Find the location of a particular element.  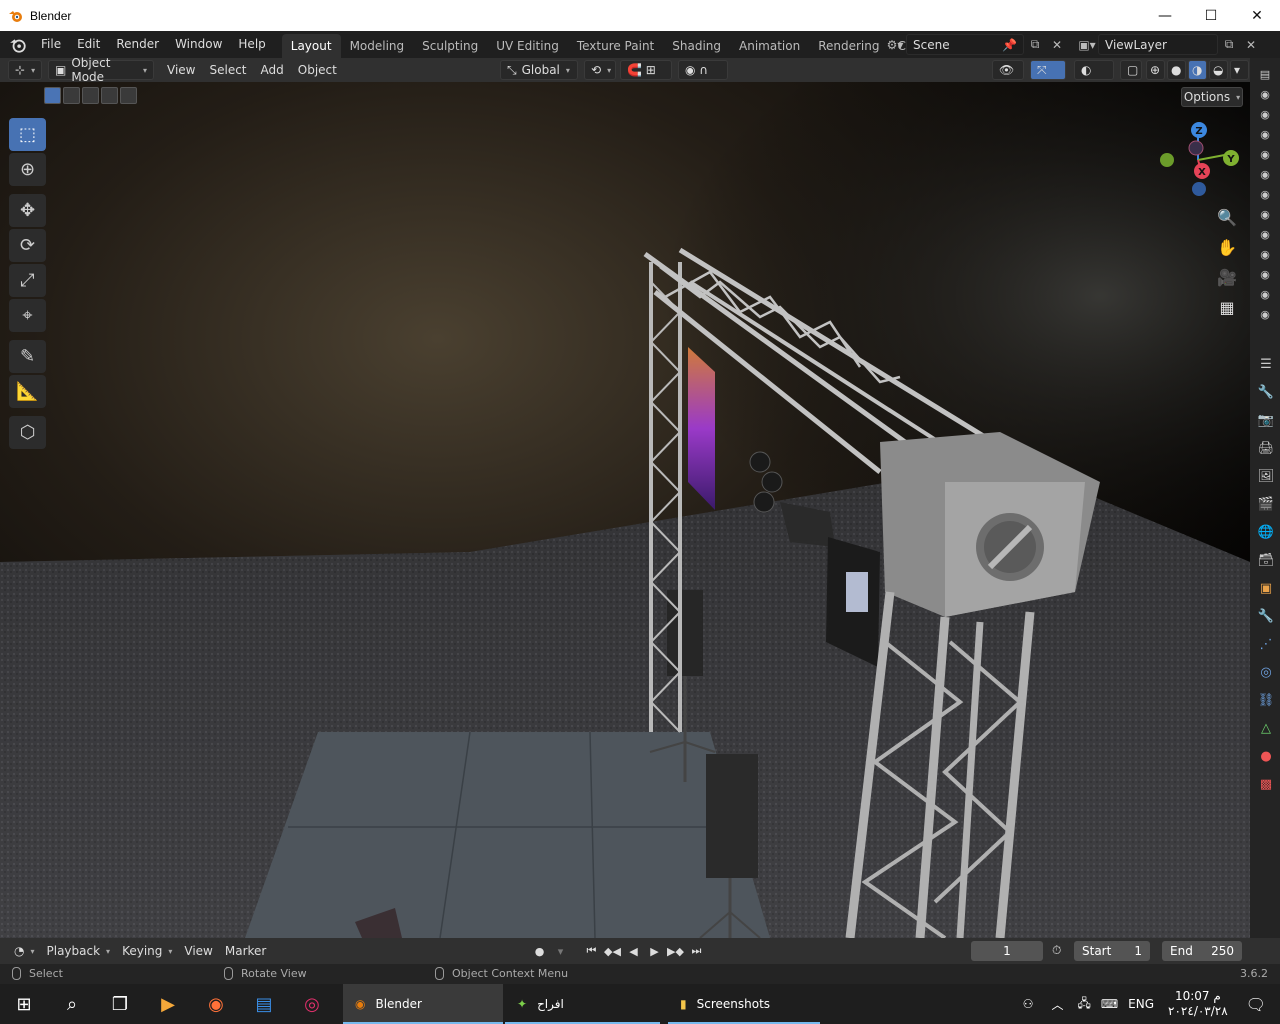

proportional-edit-toggle: ◉ ∩ is located at coordinates (703, 70).